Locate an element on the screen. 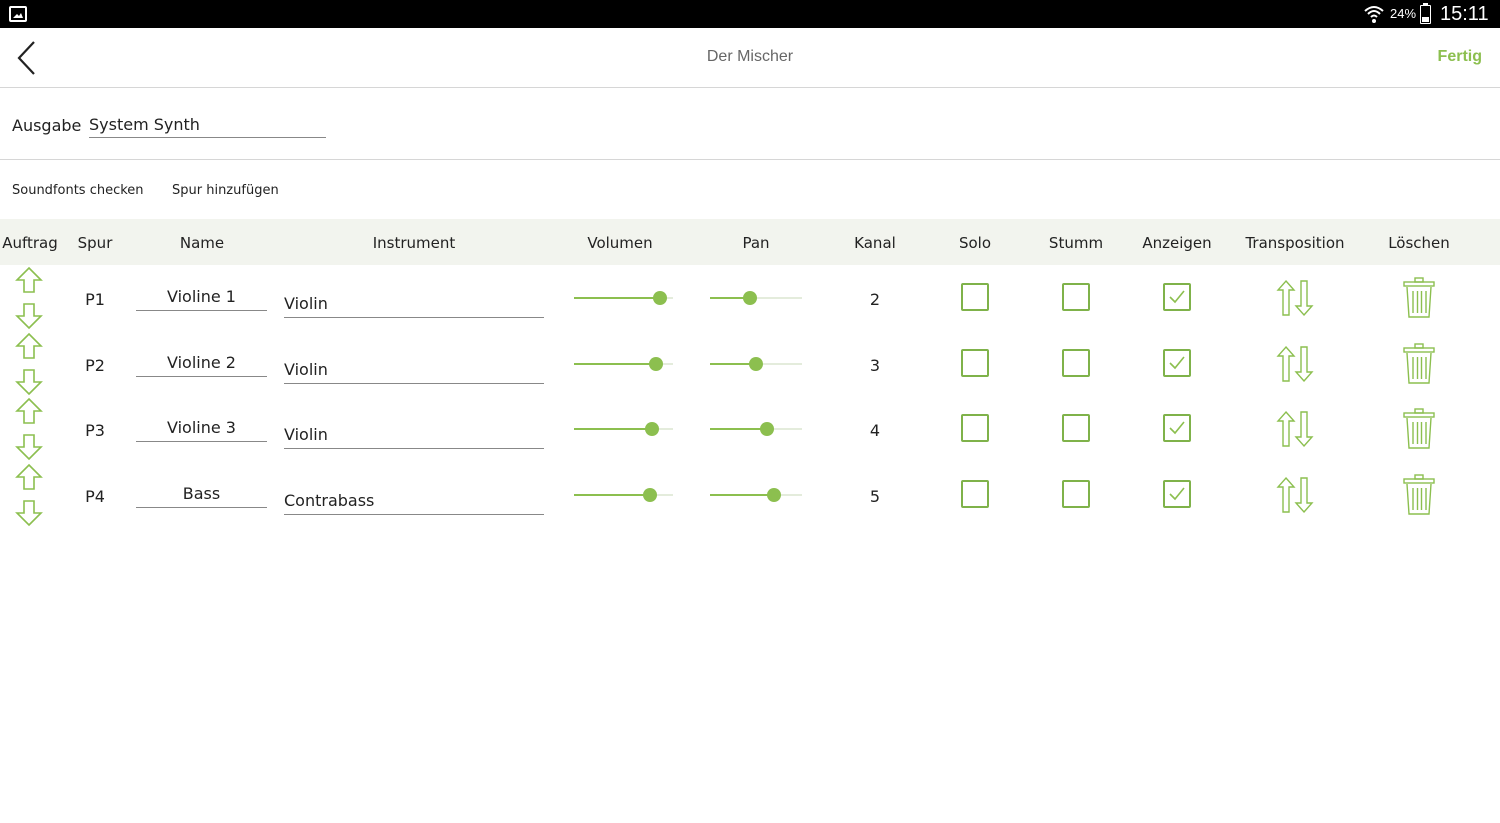 The width and height of the screenshot is (1500, 823). battery-percent: 24% is located at coordinates (1403, 13).